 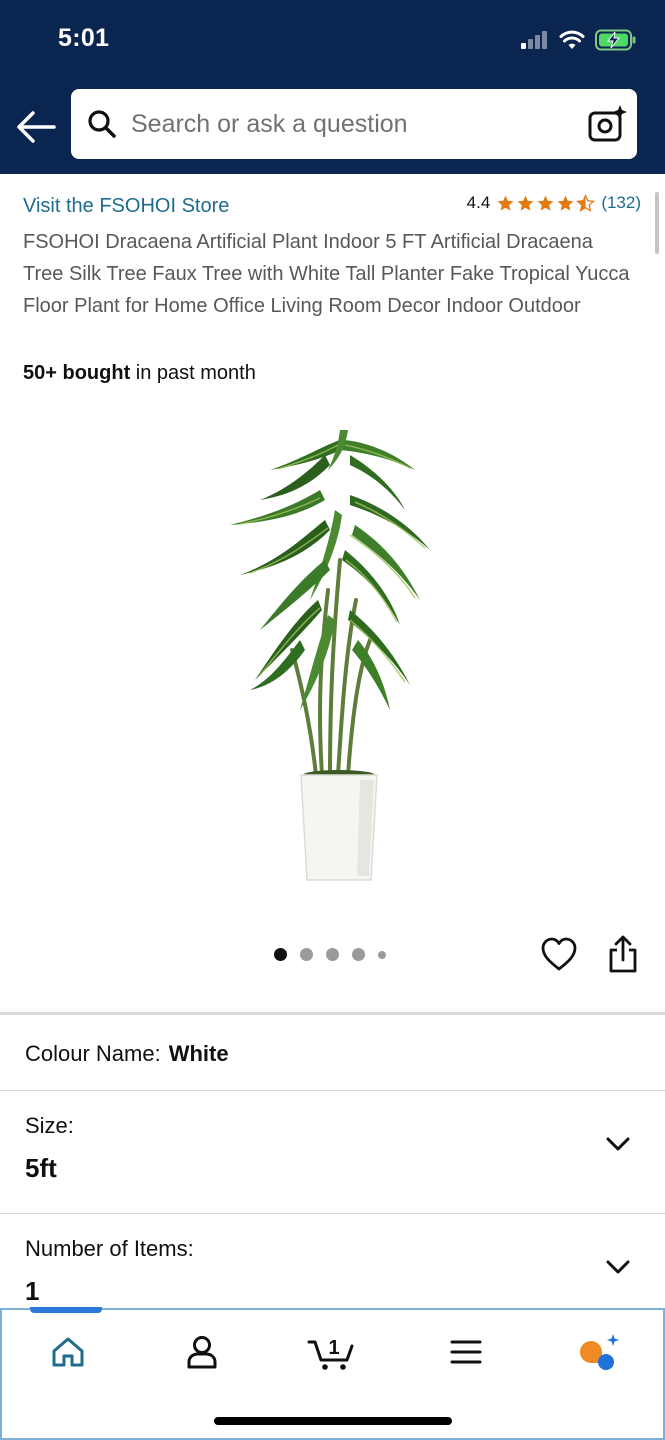 What do you see at coordinates (332, 1053) in the screenshot?
I see `colour-row: Colour Name: White` at bounding box center [332, 1053].